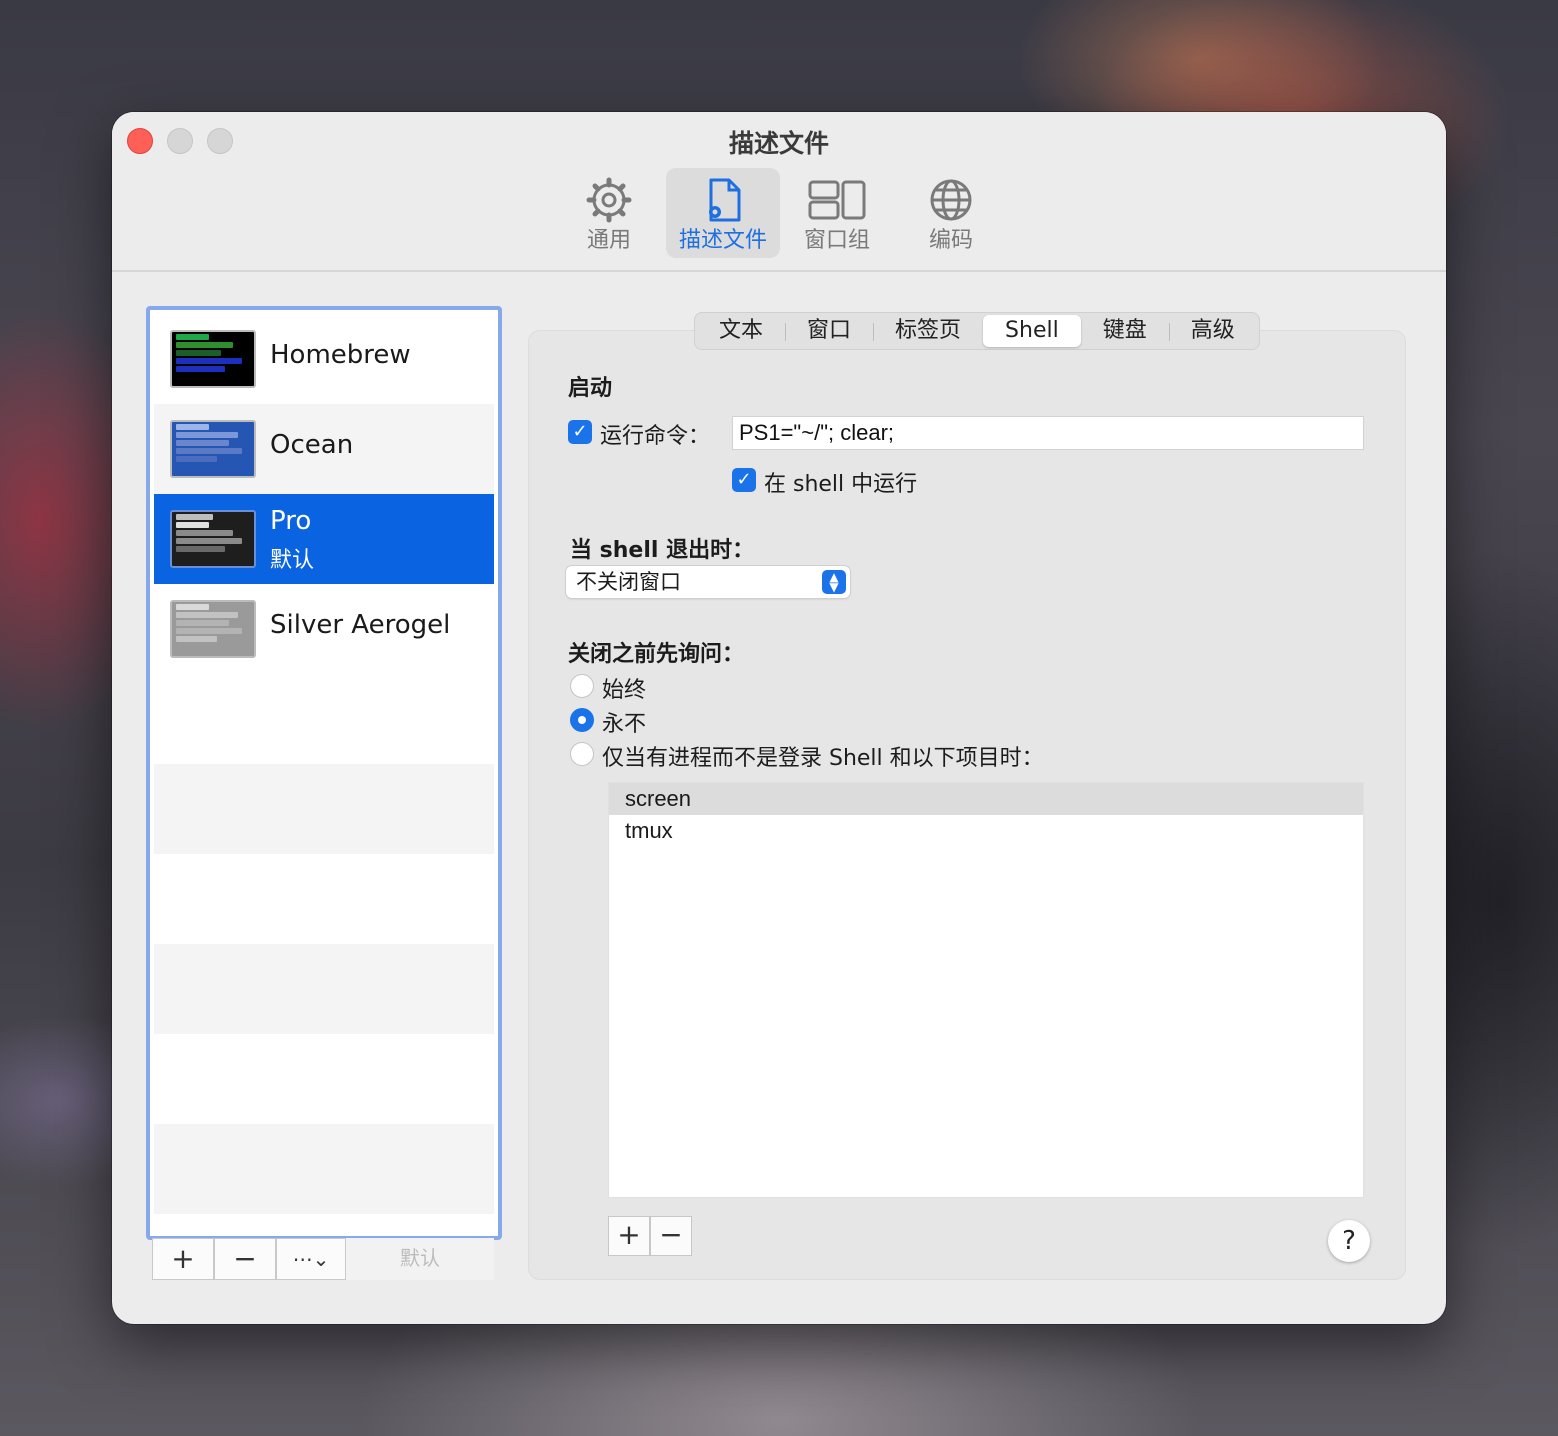 This screenshot has height=1436, width=1558. I want to click on window-title: 描述文件, so click(778, 143).